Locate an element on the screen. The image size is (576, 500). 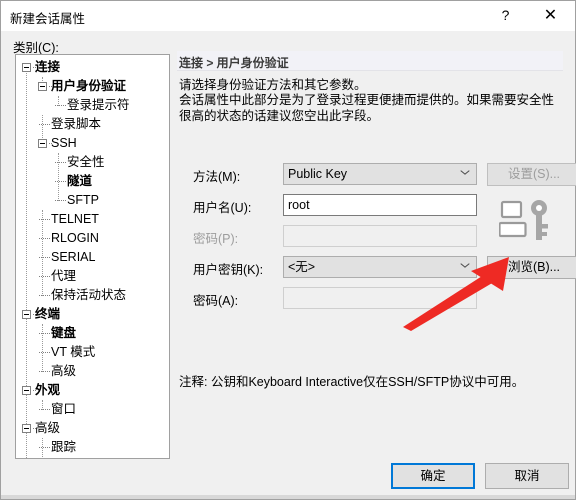
password-label: 密码(P): is located at coordinates (216, 239).